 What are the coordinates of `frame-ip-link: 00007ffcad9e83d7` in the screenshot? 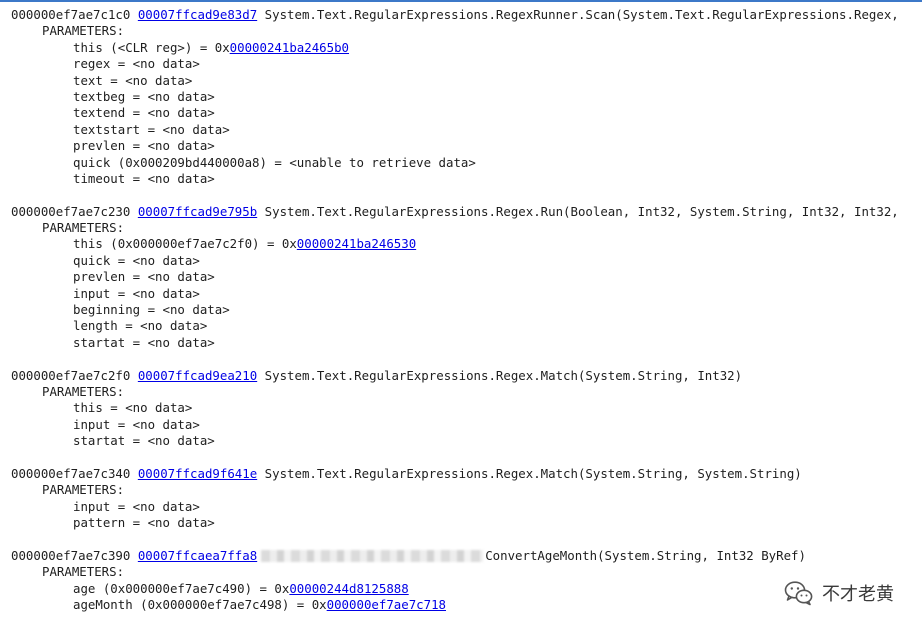 It's located at (197, 14).